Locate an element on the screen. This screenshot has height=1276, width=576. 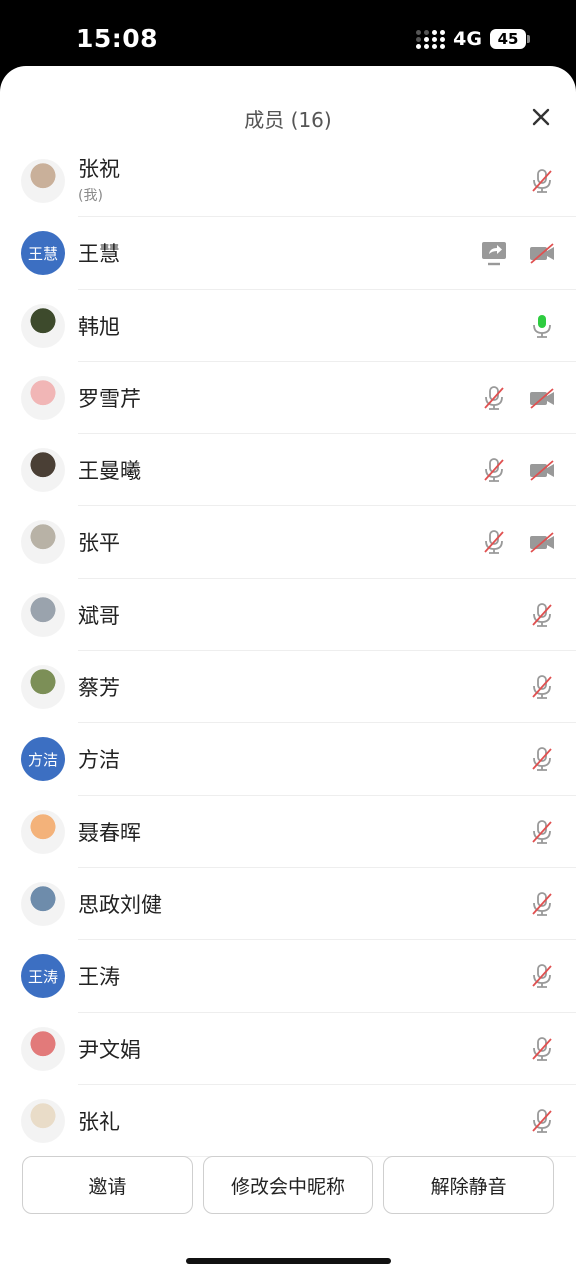
rename-button: 修改会中昵称 is located at coordinates (288, 1185).